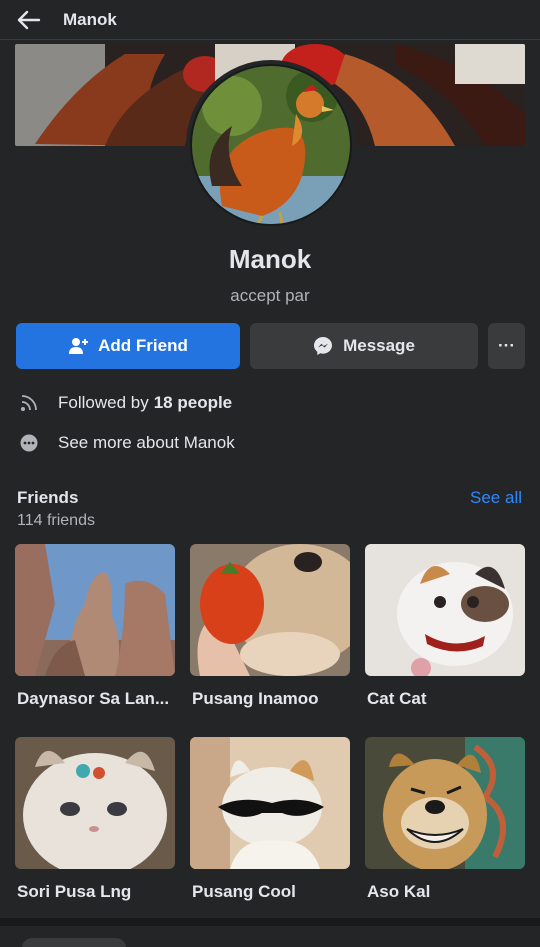  What do you see at coordinates (78, 346) in the screenshot?
I see `add-person-icon` at bounding box center [78, 346].